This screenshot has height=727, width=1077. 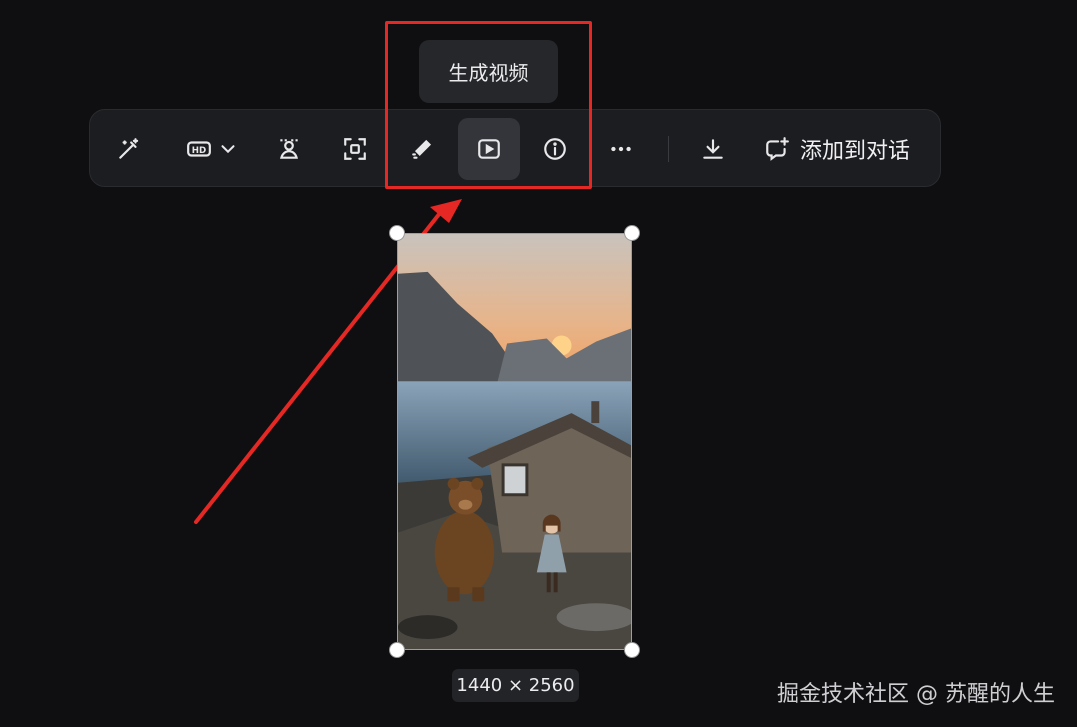 I want to click on dimensions-text: 1440 × 2560, so click(x=515, y=685).